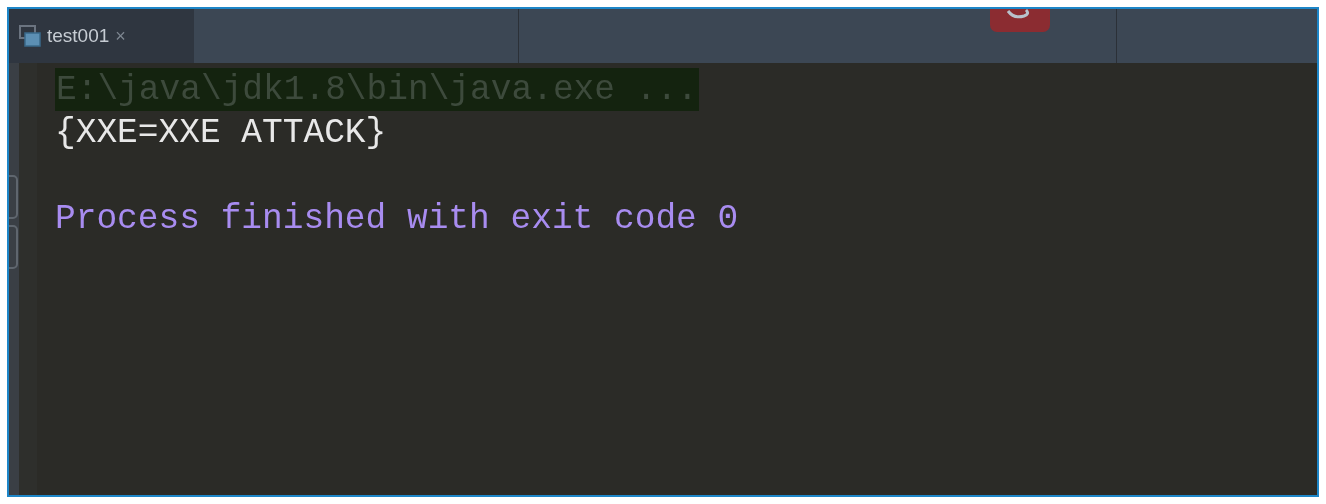  I want to click on console-tab: test001 ×, so click(101, 36).